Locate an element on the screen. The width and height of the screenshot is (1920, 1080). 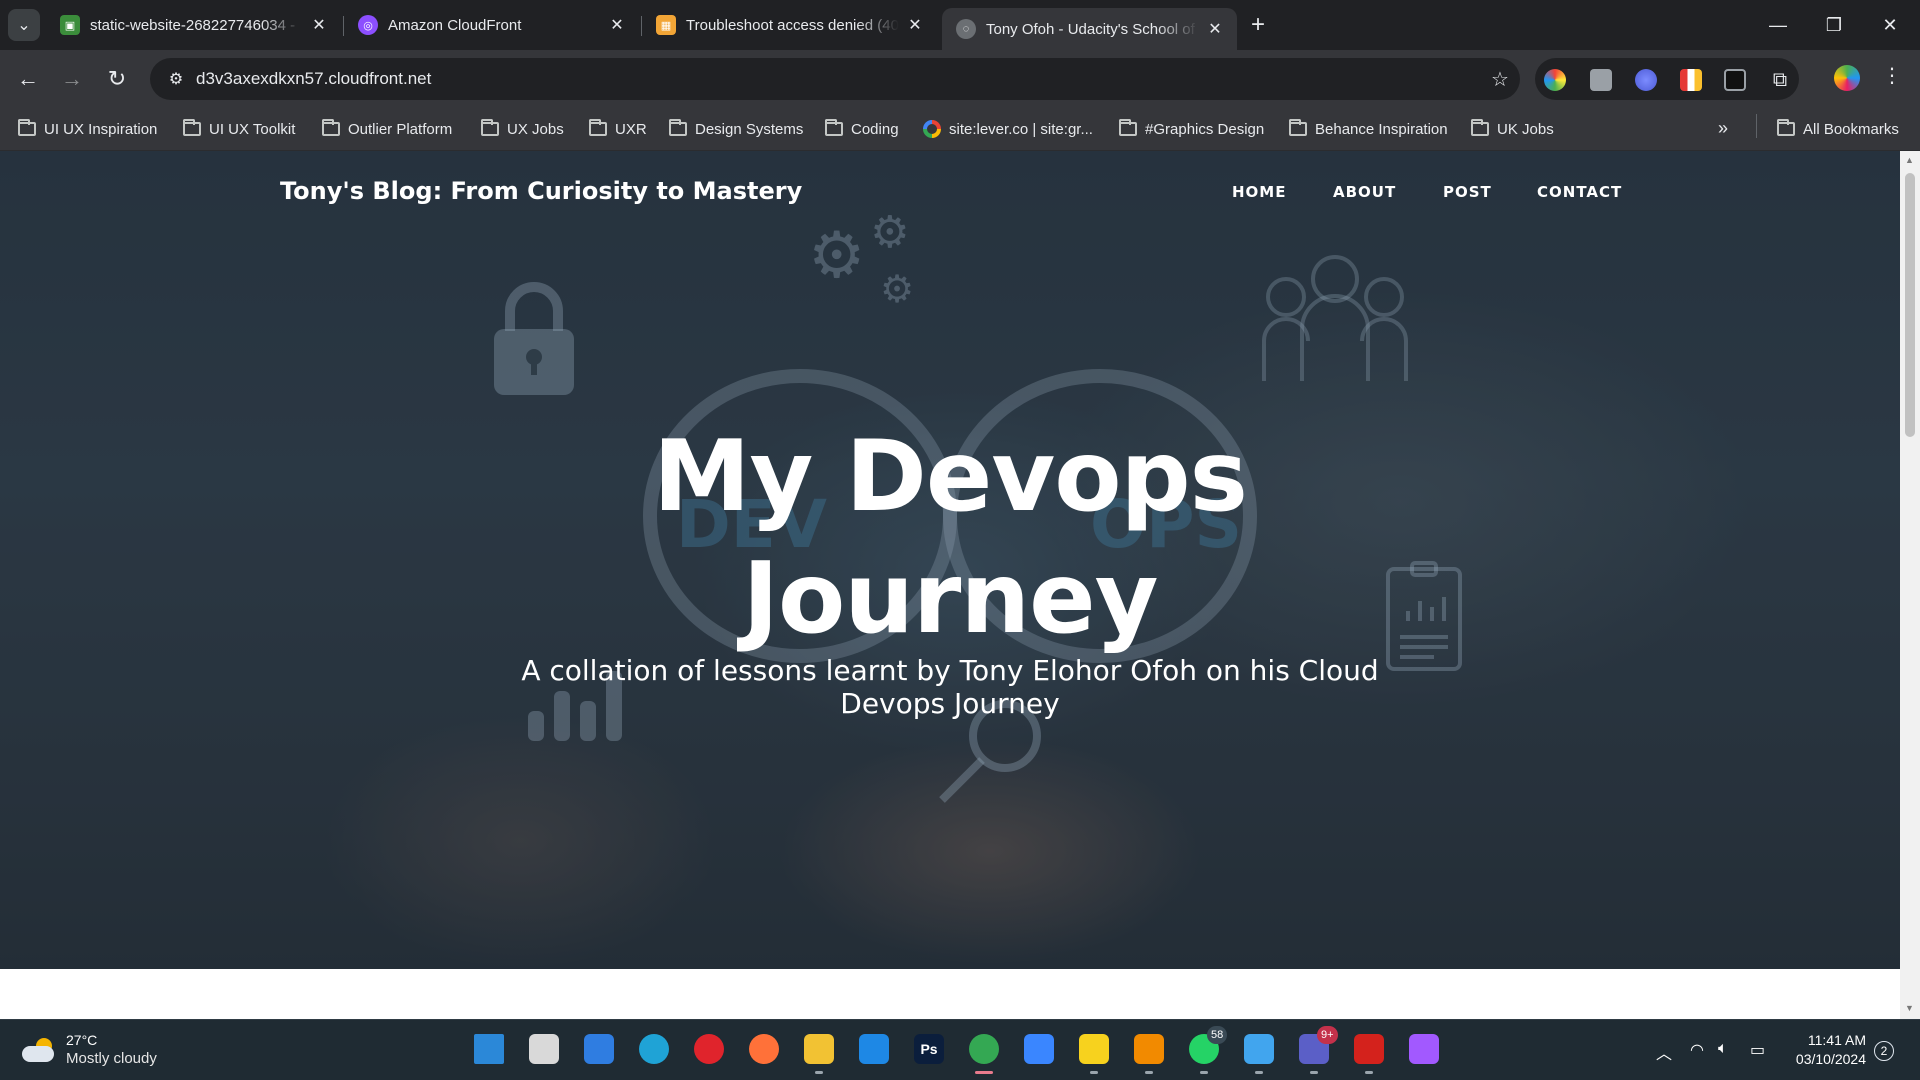
bookmark-folder: Outlier Platform is located at coordinates (387, 129).